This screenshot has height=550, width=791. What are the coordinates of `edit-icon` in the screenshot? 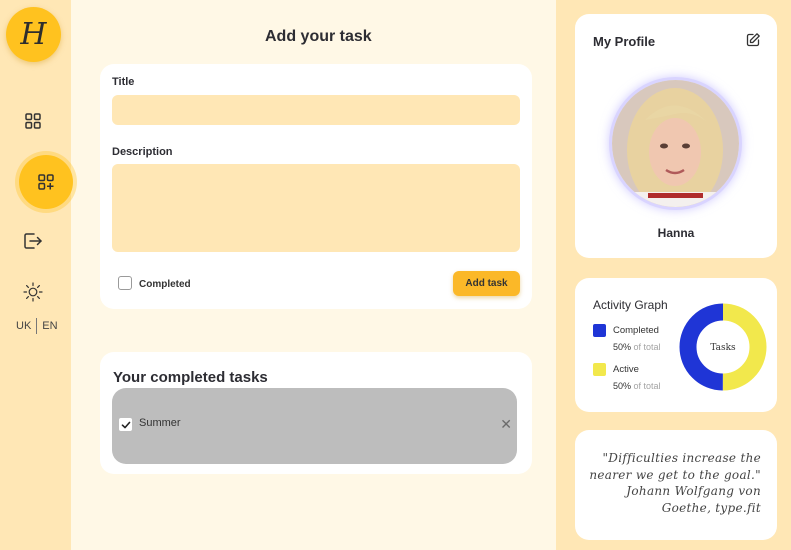 It's located at (753, 42).